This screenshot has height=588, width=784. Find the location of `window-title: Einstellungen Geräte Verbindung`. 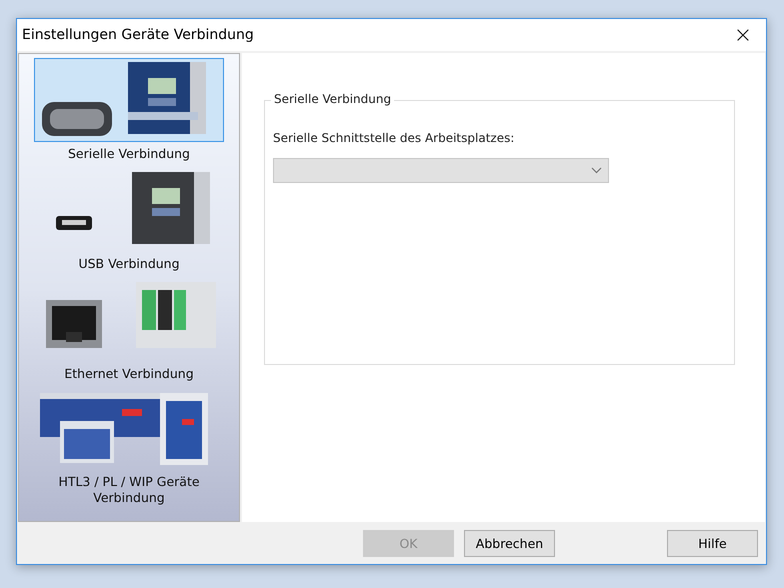

window-title: Einstellungen Geräte Verbindung is located at coordinates (138, 35).